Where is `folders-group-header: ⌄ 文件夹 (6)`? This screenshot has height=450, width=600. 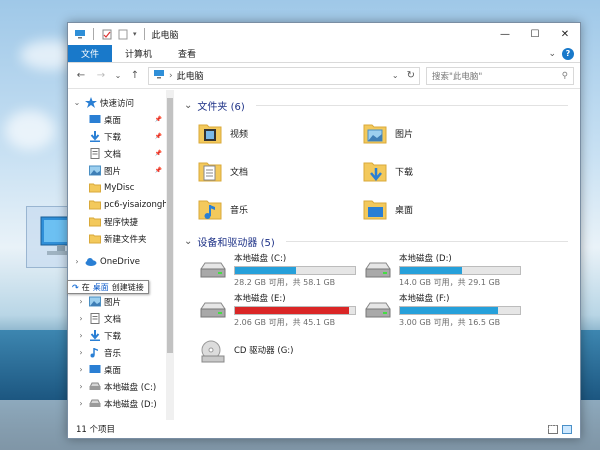
folders-group-header: ⌄ 文件夹 (6) is located at coordinates (376, 105).